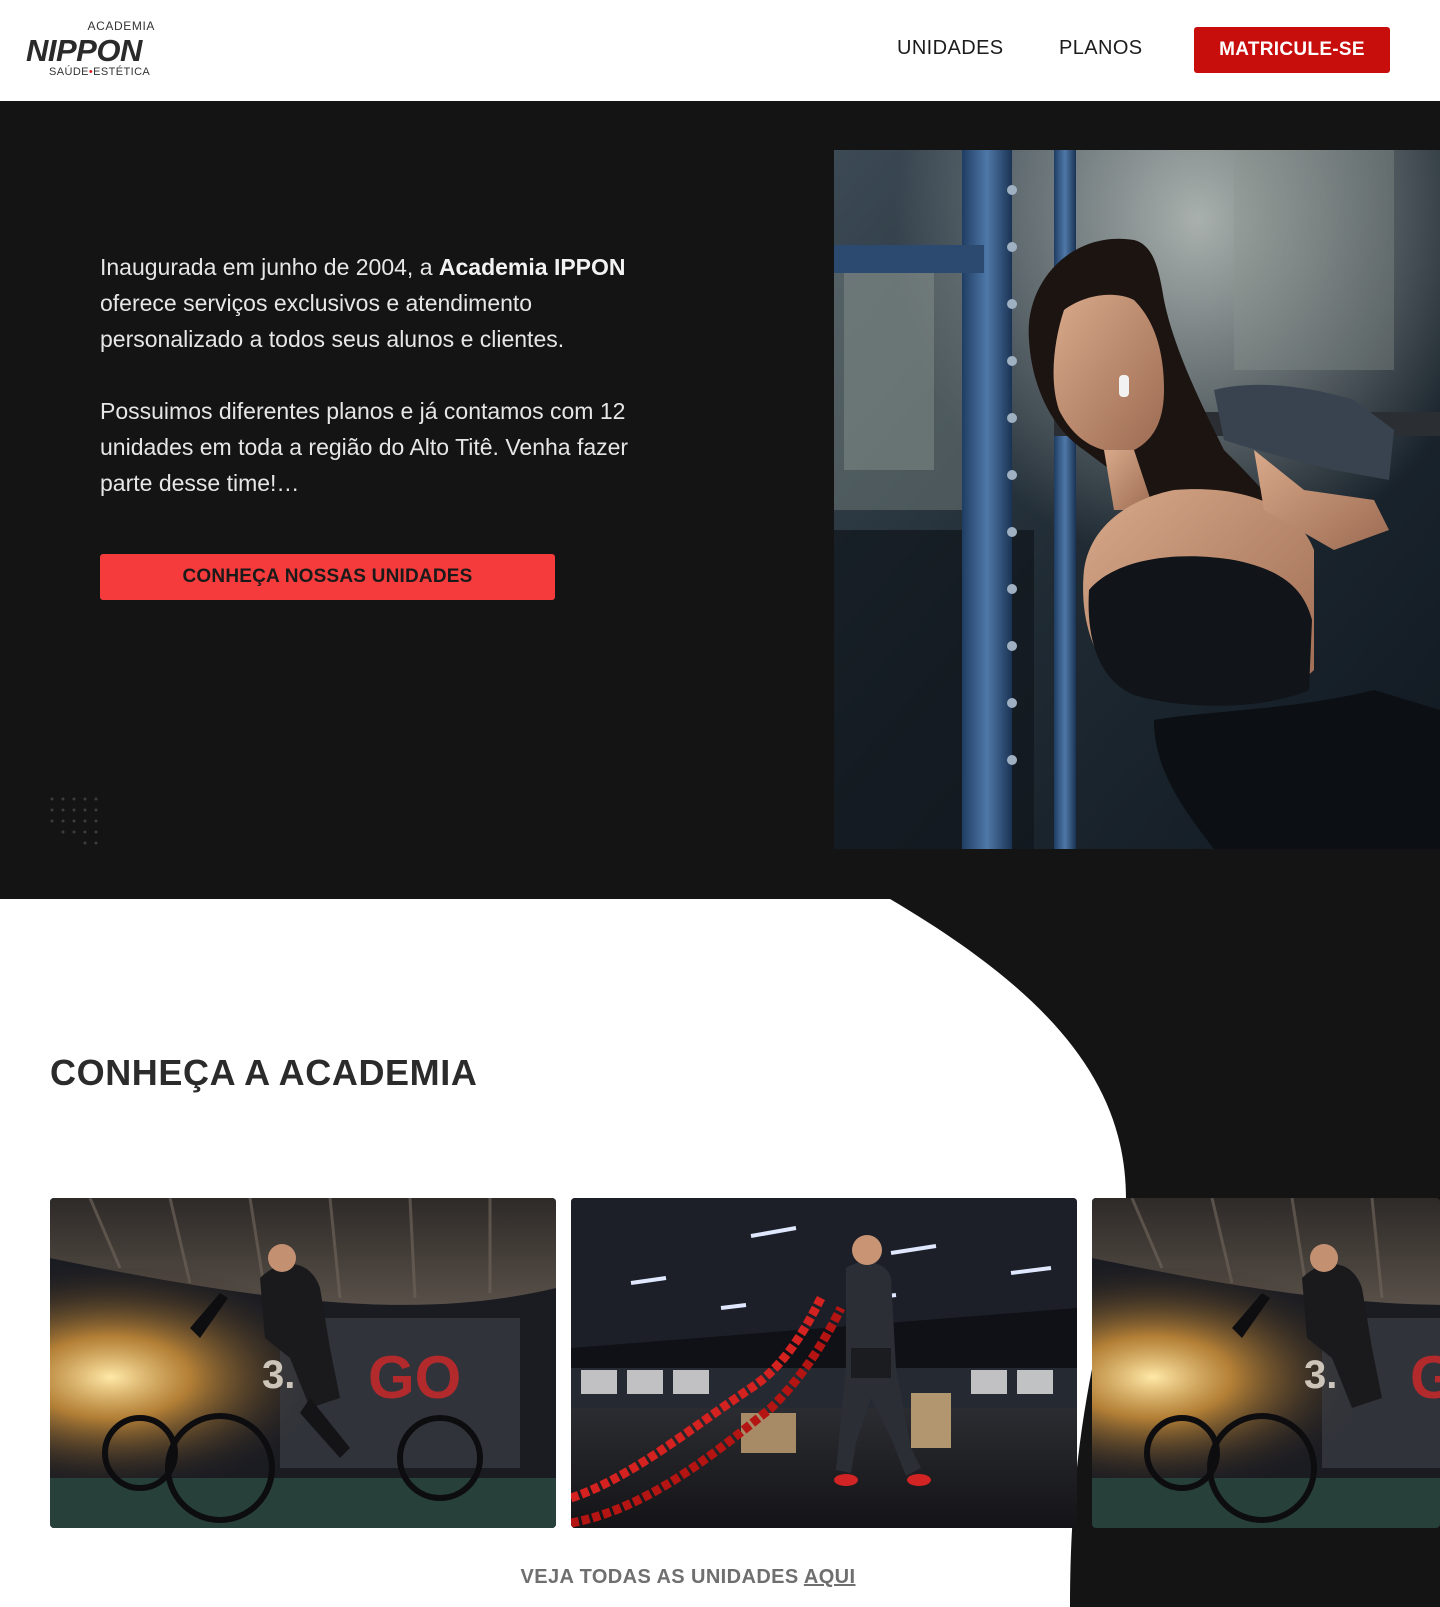  I want to click on logo-tagline: SAÚDE•ESTÉTICA, so click(99, 72).